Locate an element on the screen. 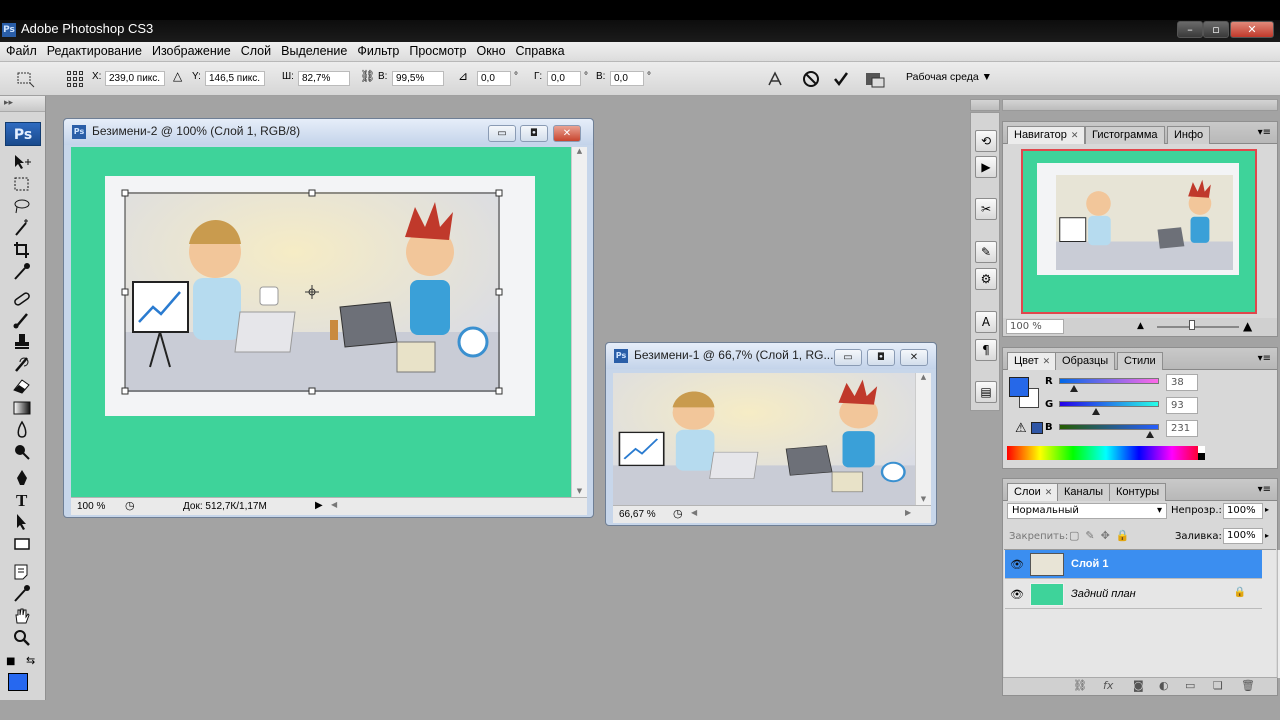 This screenshot has height=720, width=1280. brush-icon is located at coordinates (22, 320).